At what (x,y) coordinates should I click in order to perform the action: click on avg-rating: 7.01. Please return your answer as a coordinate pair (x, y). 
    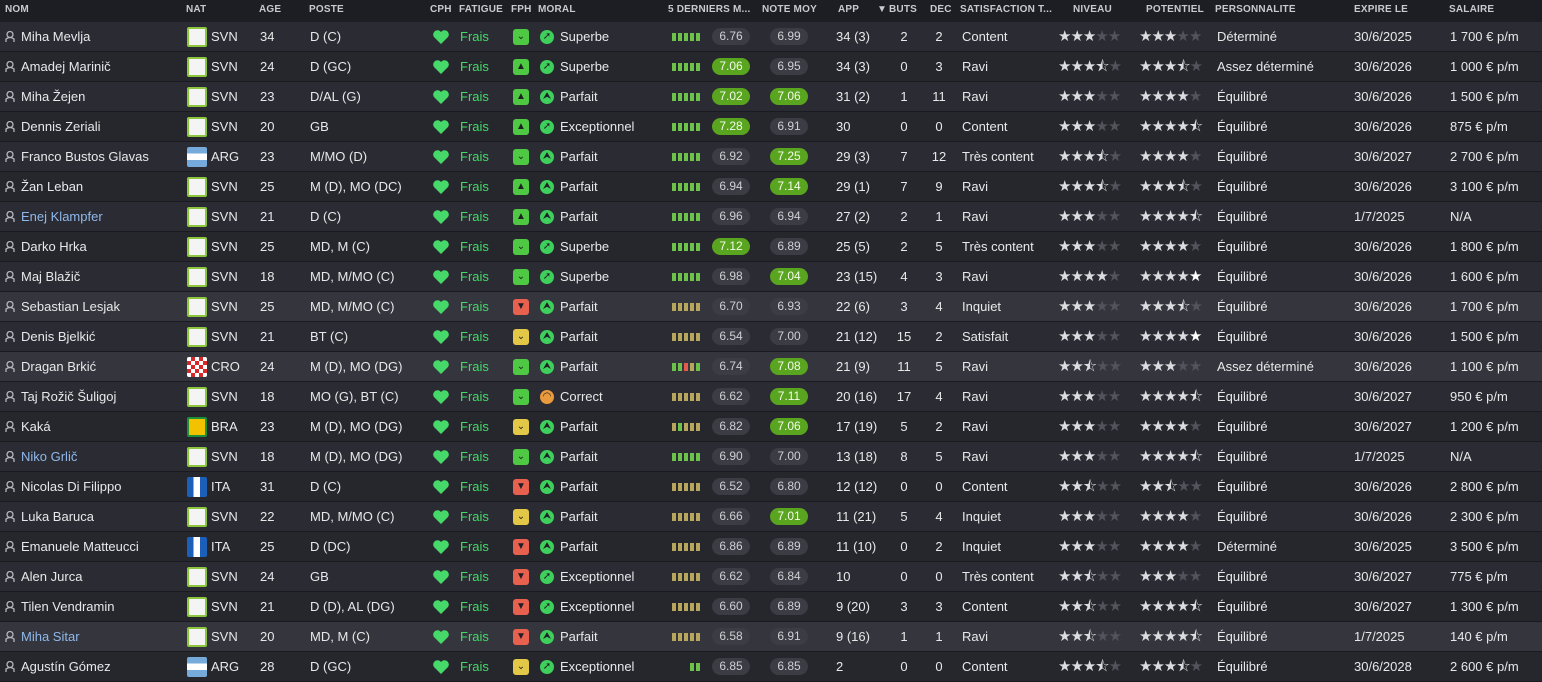
    Looking at the image, I should click on (789, 516).